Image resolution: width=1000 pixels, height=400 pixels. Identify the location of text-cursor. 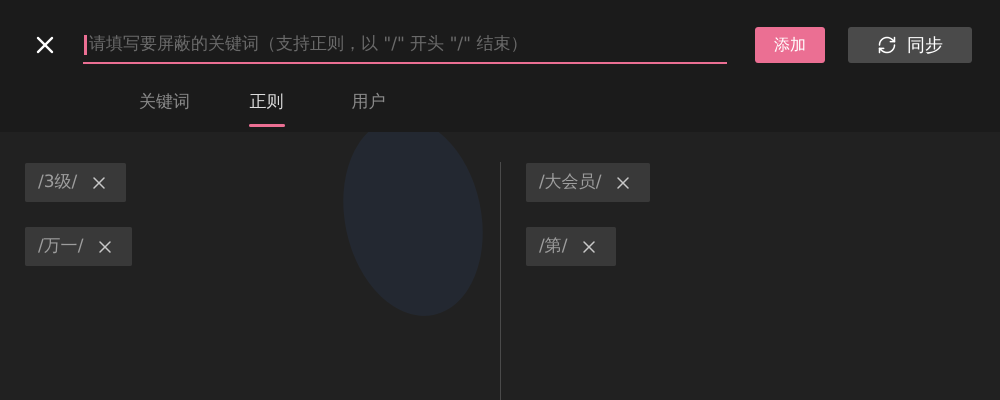
(85, 45).